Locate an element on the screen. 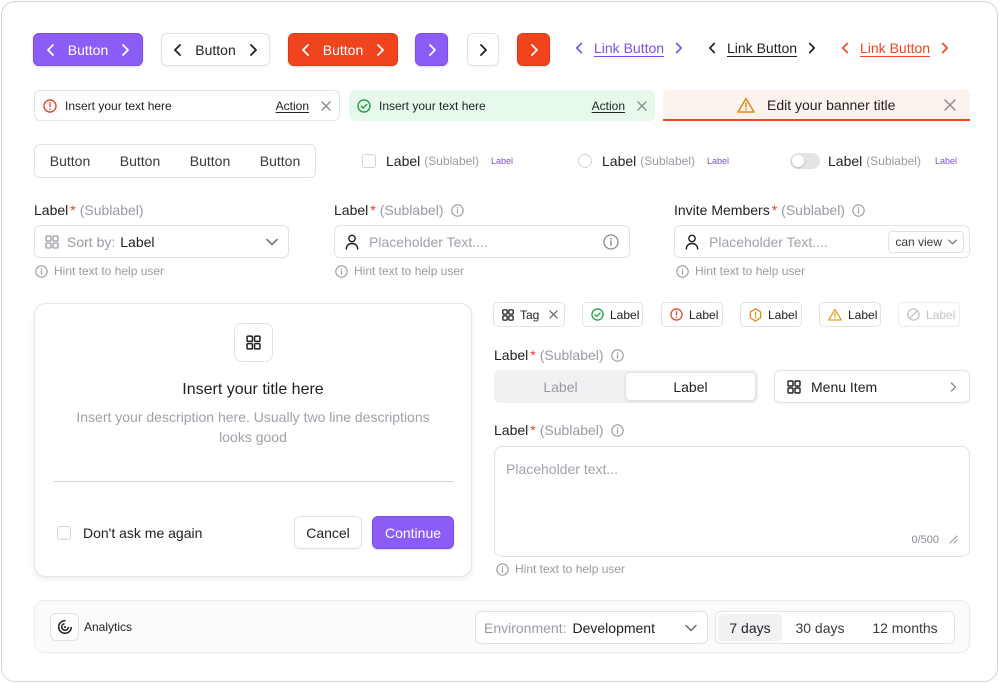  dialog-title: Insert your title here is located at coordinates (253, 389).